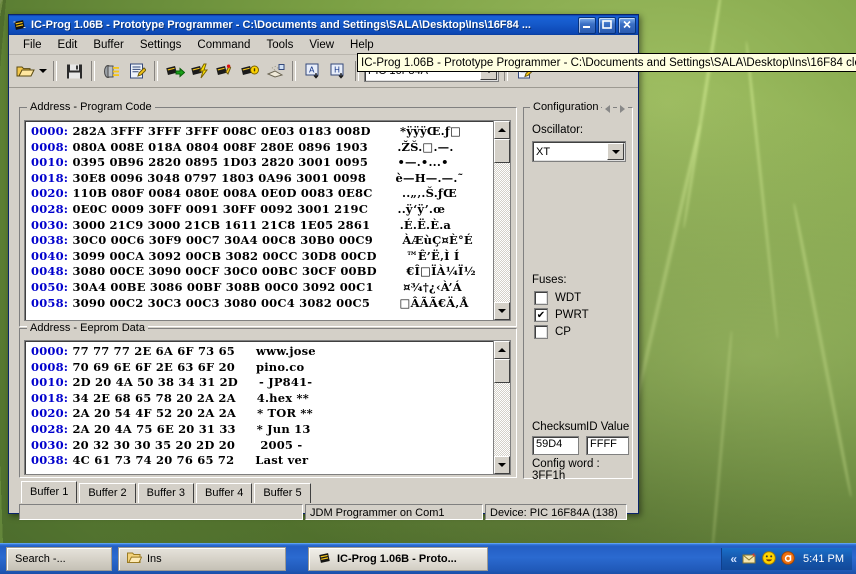 This screenshot has width=856, height=574. What do you see at coordinates (223, 45) in the screenshot?
I see `menu-item-command: Command` at bounding box center [223, 45].